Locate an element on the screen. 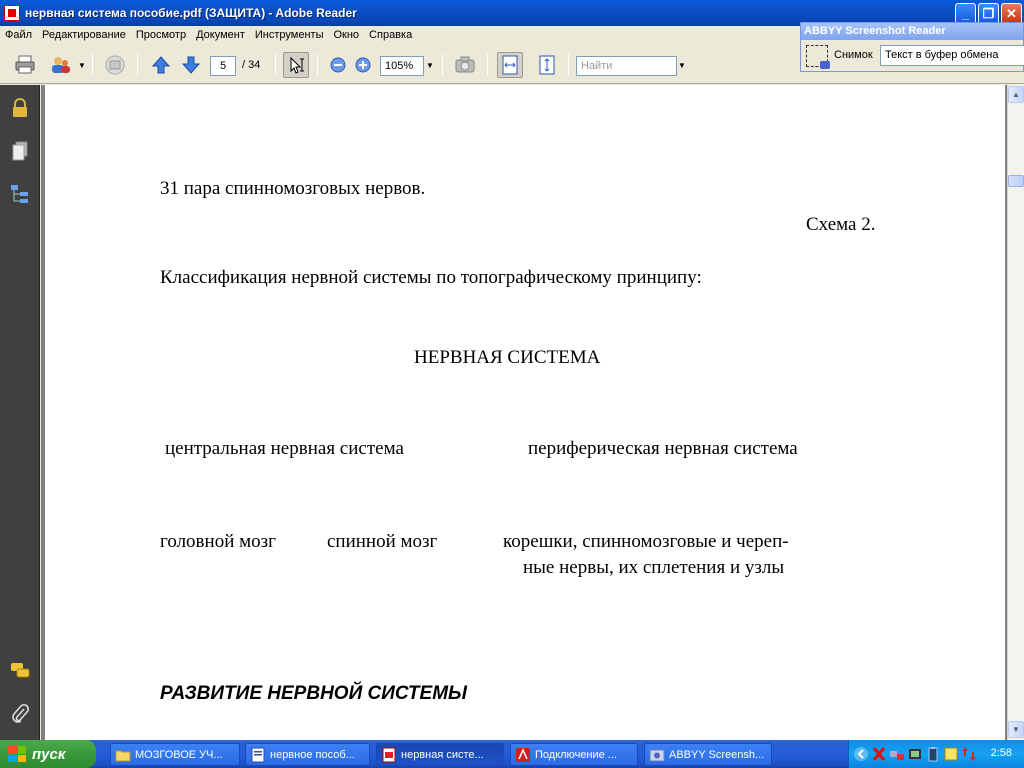 This screenshot has width=1024, height=768. abbyy-title: ABBYY Screenshot Reader is located at coordinates (912, 31).